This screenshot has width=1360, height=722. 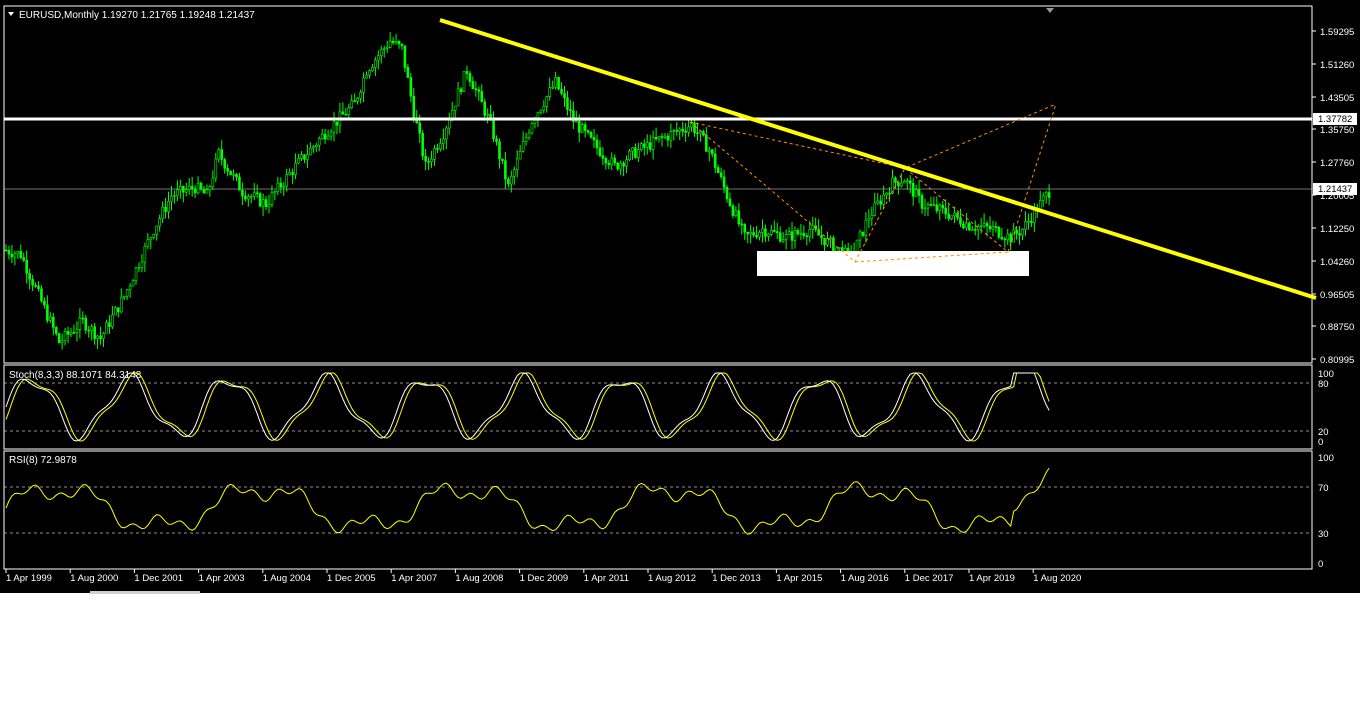 What do you see at coordinates (992, 578) in the screenshot?
I see `time-tick-label: 1 Apr 2019` at bounding box center [992, 578].